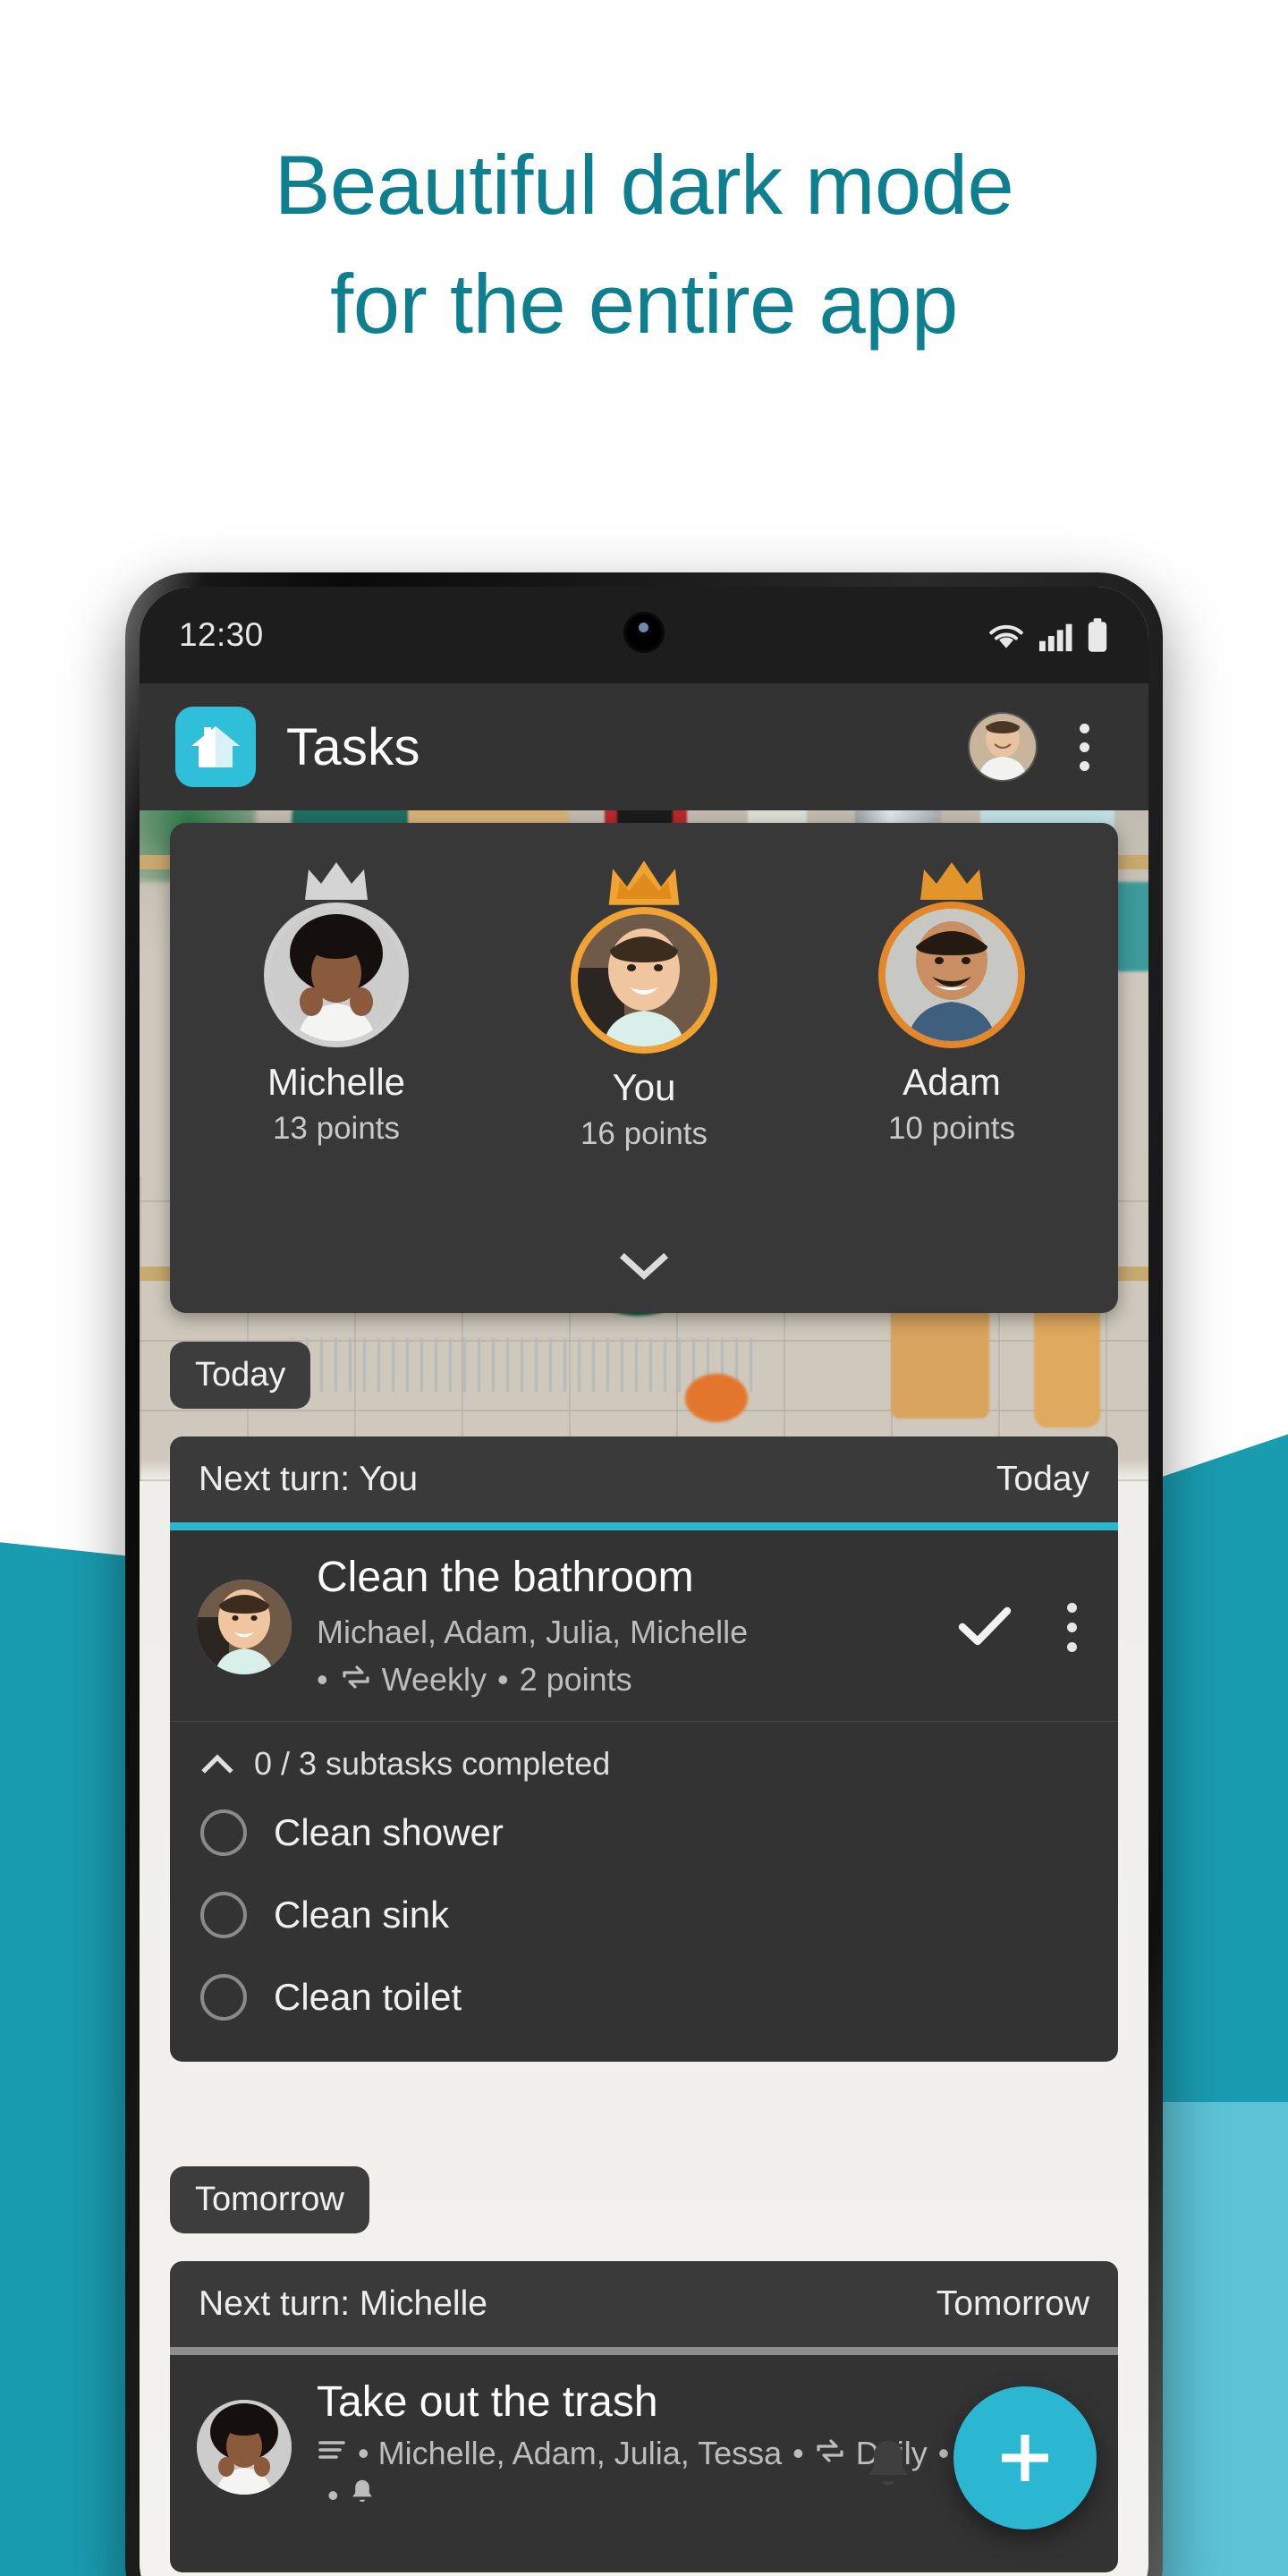 The width and height of the screenshot is (1288, 2576). Describe the element at coordinates (644, 1479) in the screenshot. I see `turn-header: Next turn: You Today` at that location.